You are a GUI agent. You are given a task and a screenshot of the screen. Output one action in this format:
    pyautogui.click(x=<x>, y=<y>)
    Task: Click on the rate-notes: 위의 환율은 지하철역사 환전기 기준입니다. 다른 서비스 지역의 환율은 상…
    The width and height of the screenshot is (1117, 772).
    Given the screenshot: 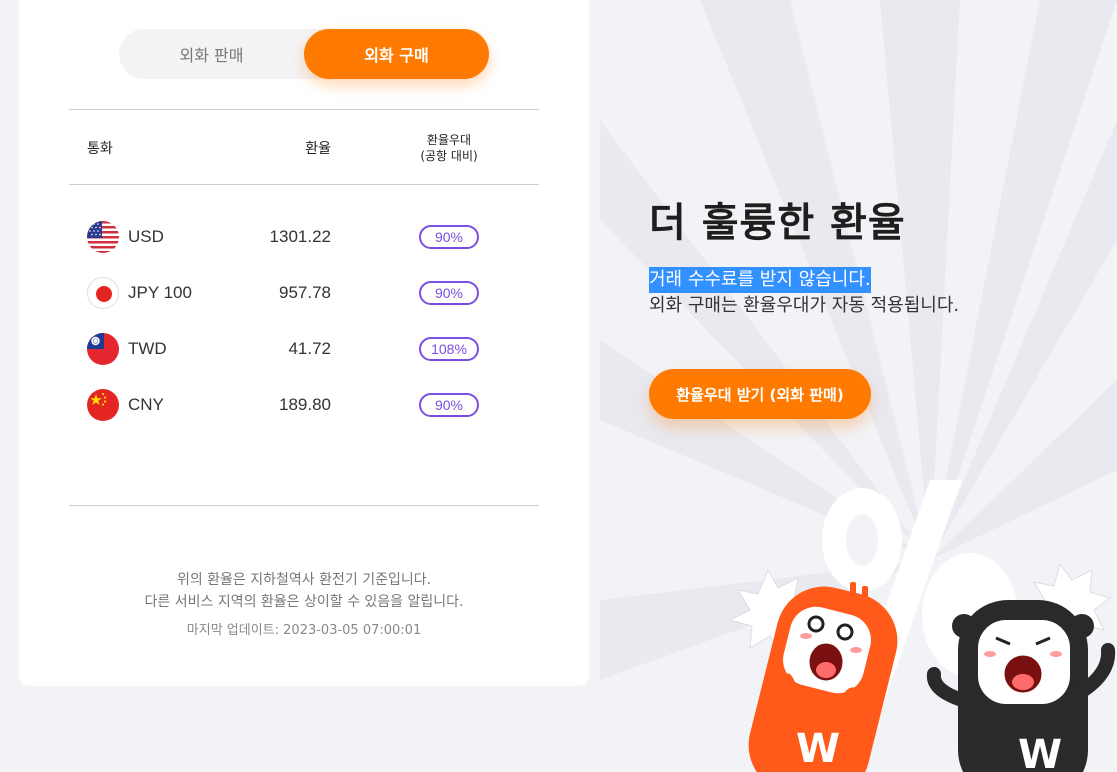 What is the action you would take?
    pyautogui.click(x=304, y=605)
    